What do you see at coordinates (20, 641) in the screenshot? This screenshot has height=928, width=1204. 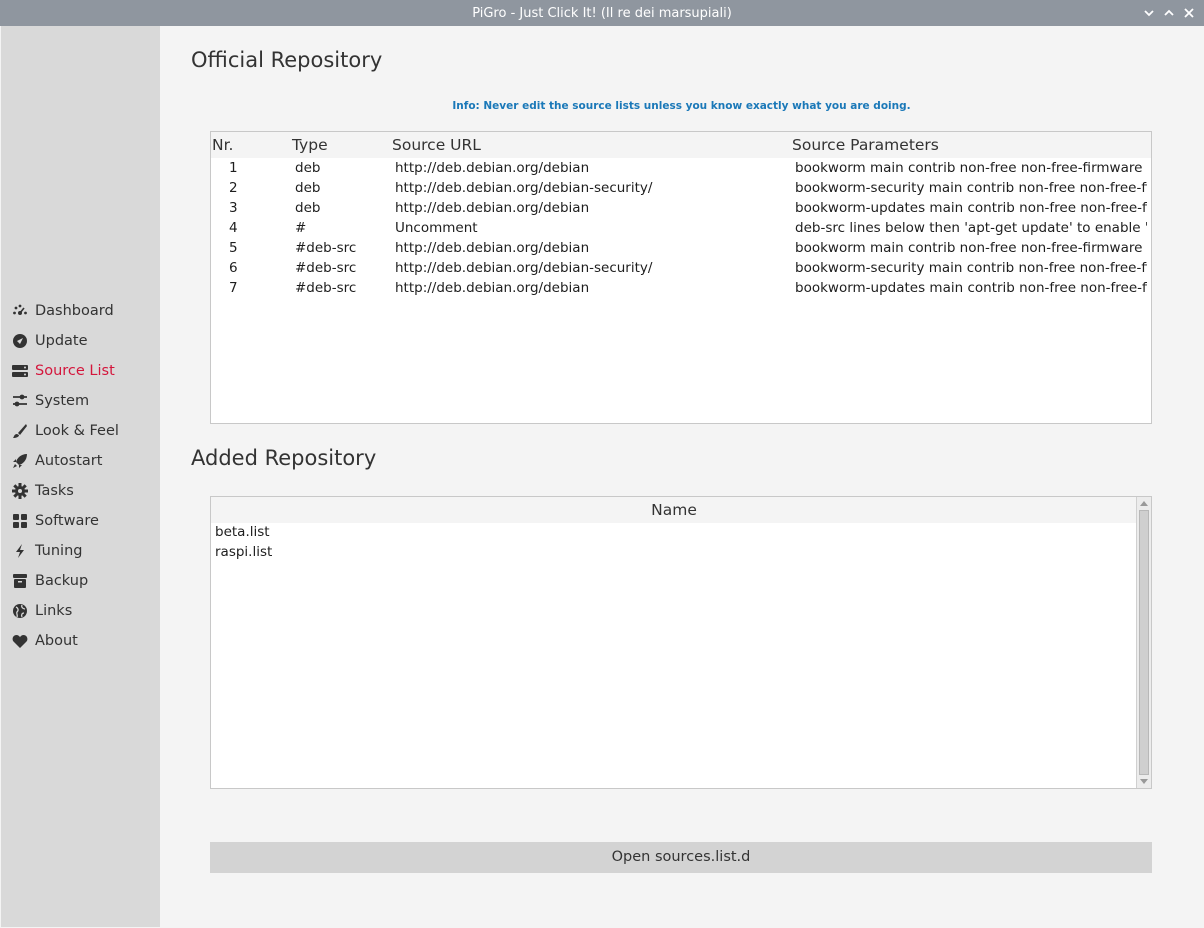 I see `heart-icon` at bounding box center [20, 641].